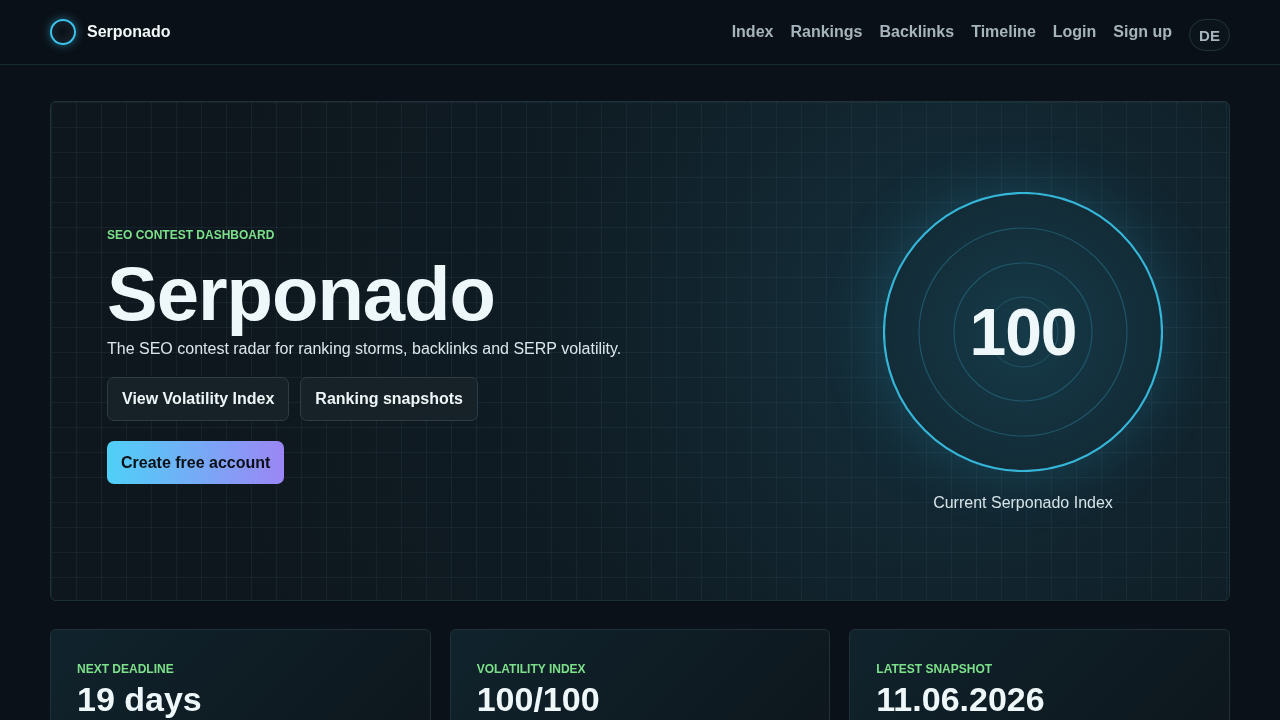 This screenshot has height=720, width=1280. What do you see at coordinates (191, 235) in the screenshot?
I see `eyebrow-label: SEO CONTEST DASHBOARD` at bounding box center [191, 235].